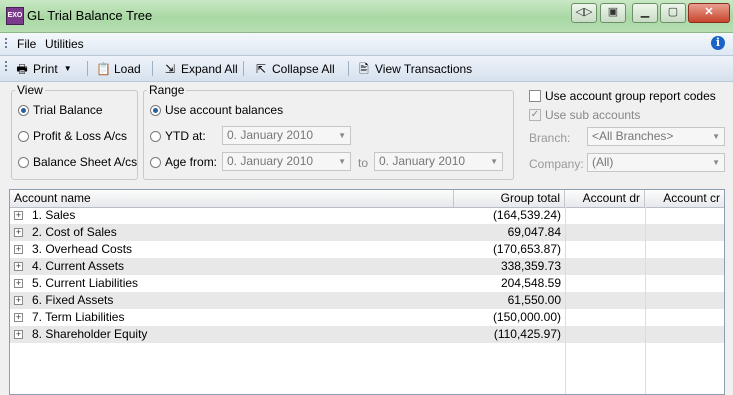 Image resolution: width=733 pixels, height=395 pixels. What do you see at coordinates (286, 161) in the screenshot?
I see `age-from-date-picker: 0. January 2010 ▼` at bounding box center [286, 161].